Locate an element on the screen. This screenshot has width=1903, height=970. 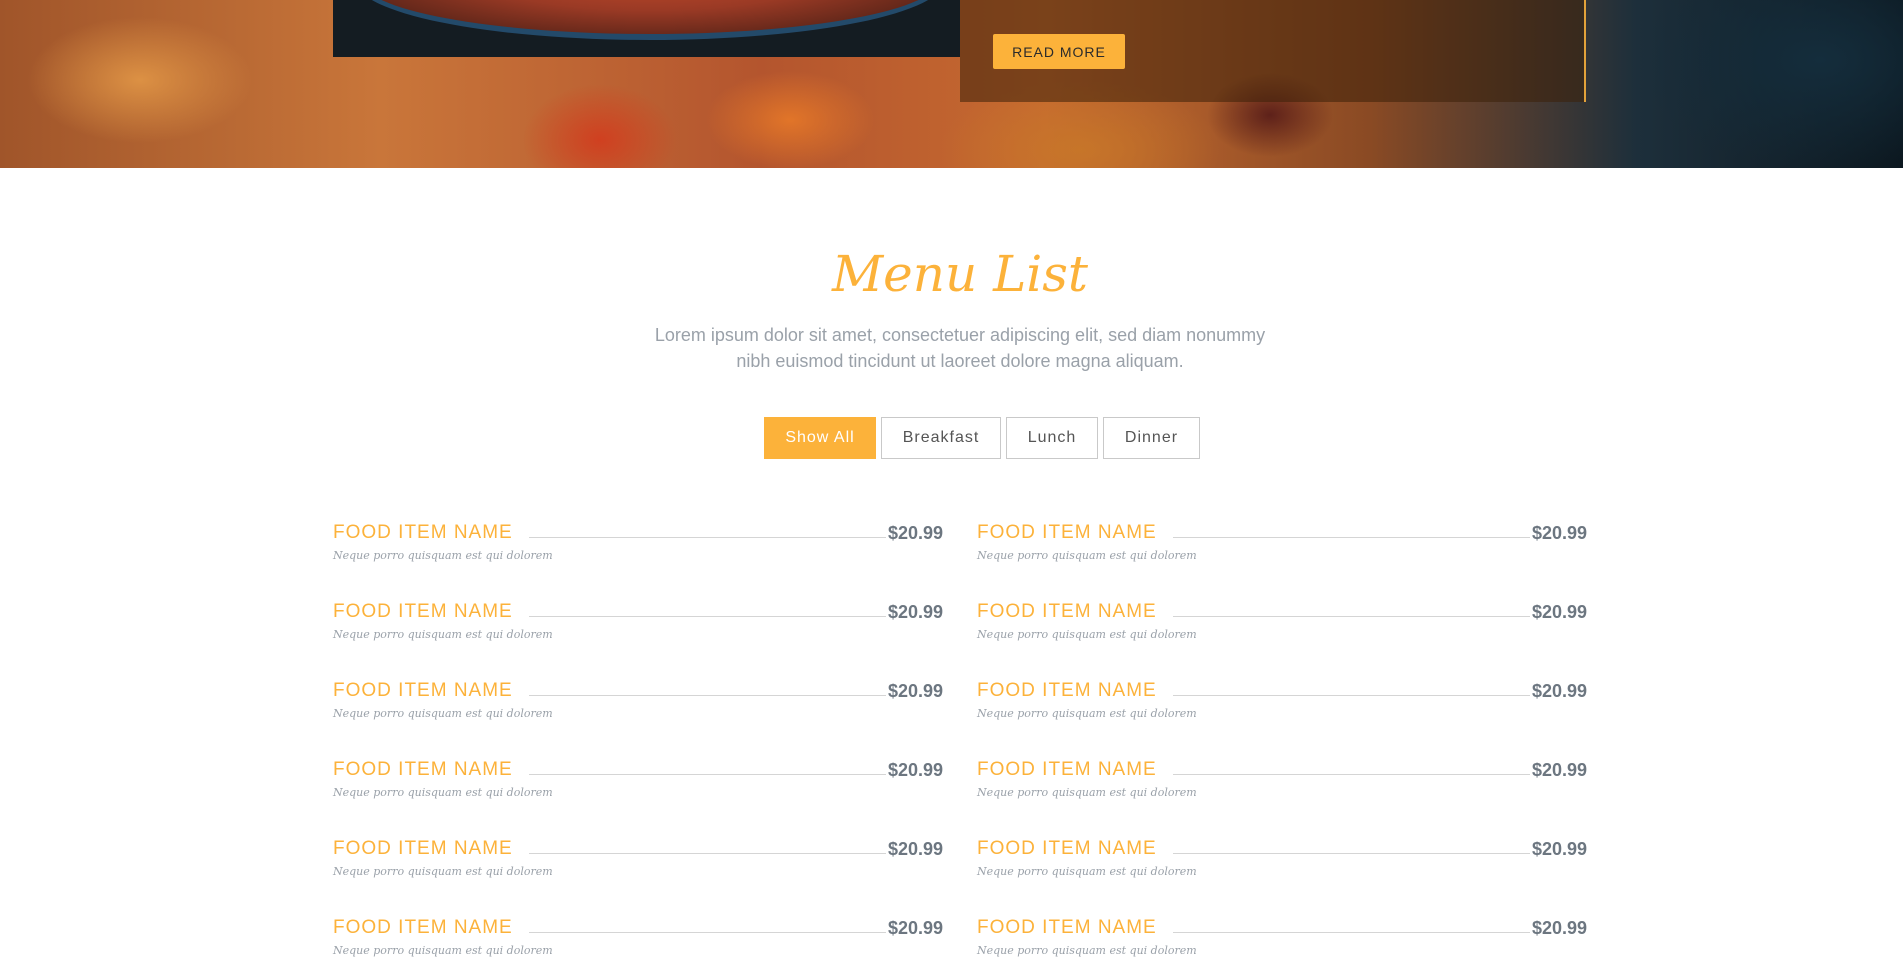
filter-breakfast-button: Breakfast is located at coordinates (941, 438).